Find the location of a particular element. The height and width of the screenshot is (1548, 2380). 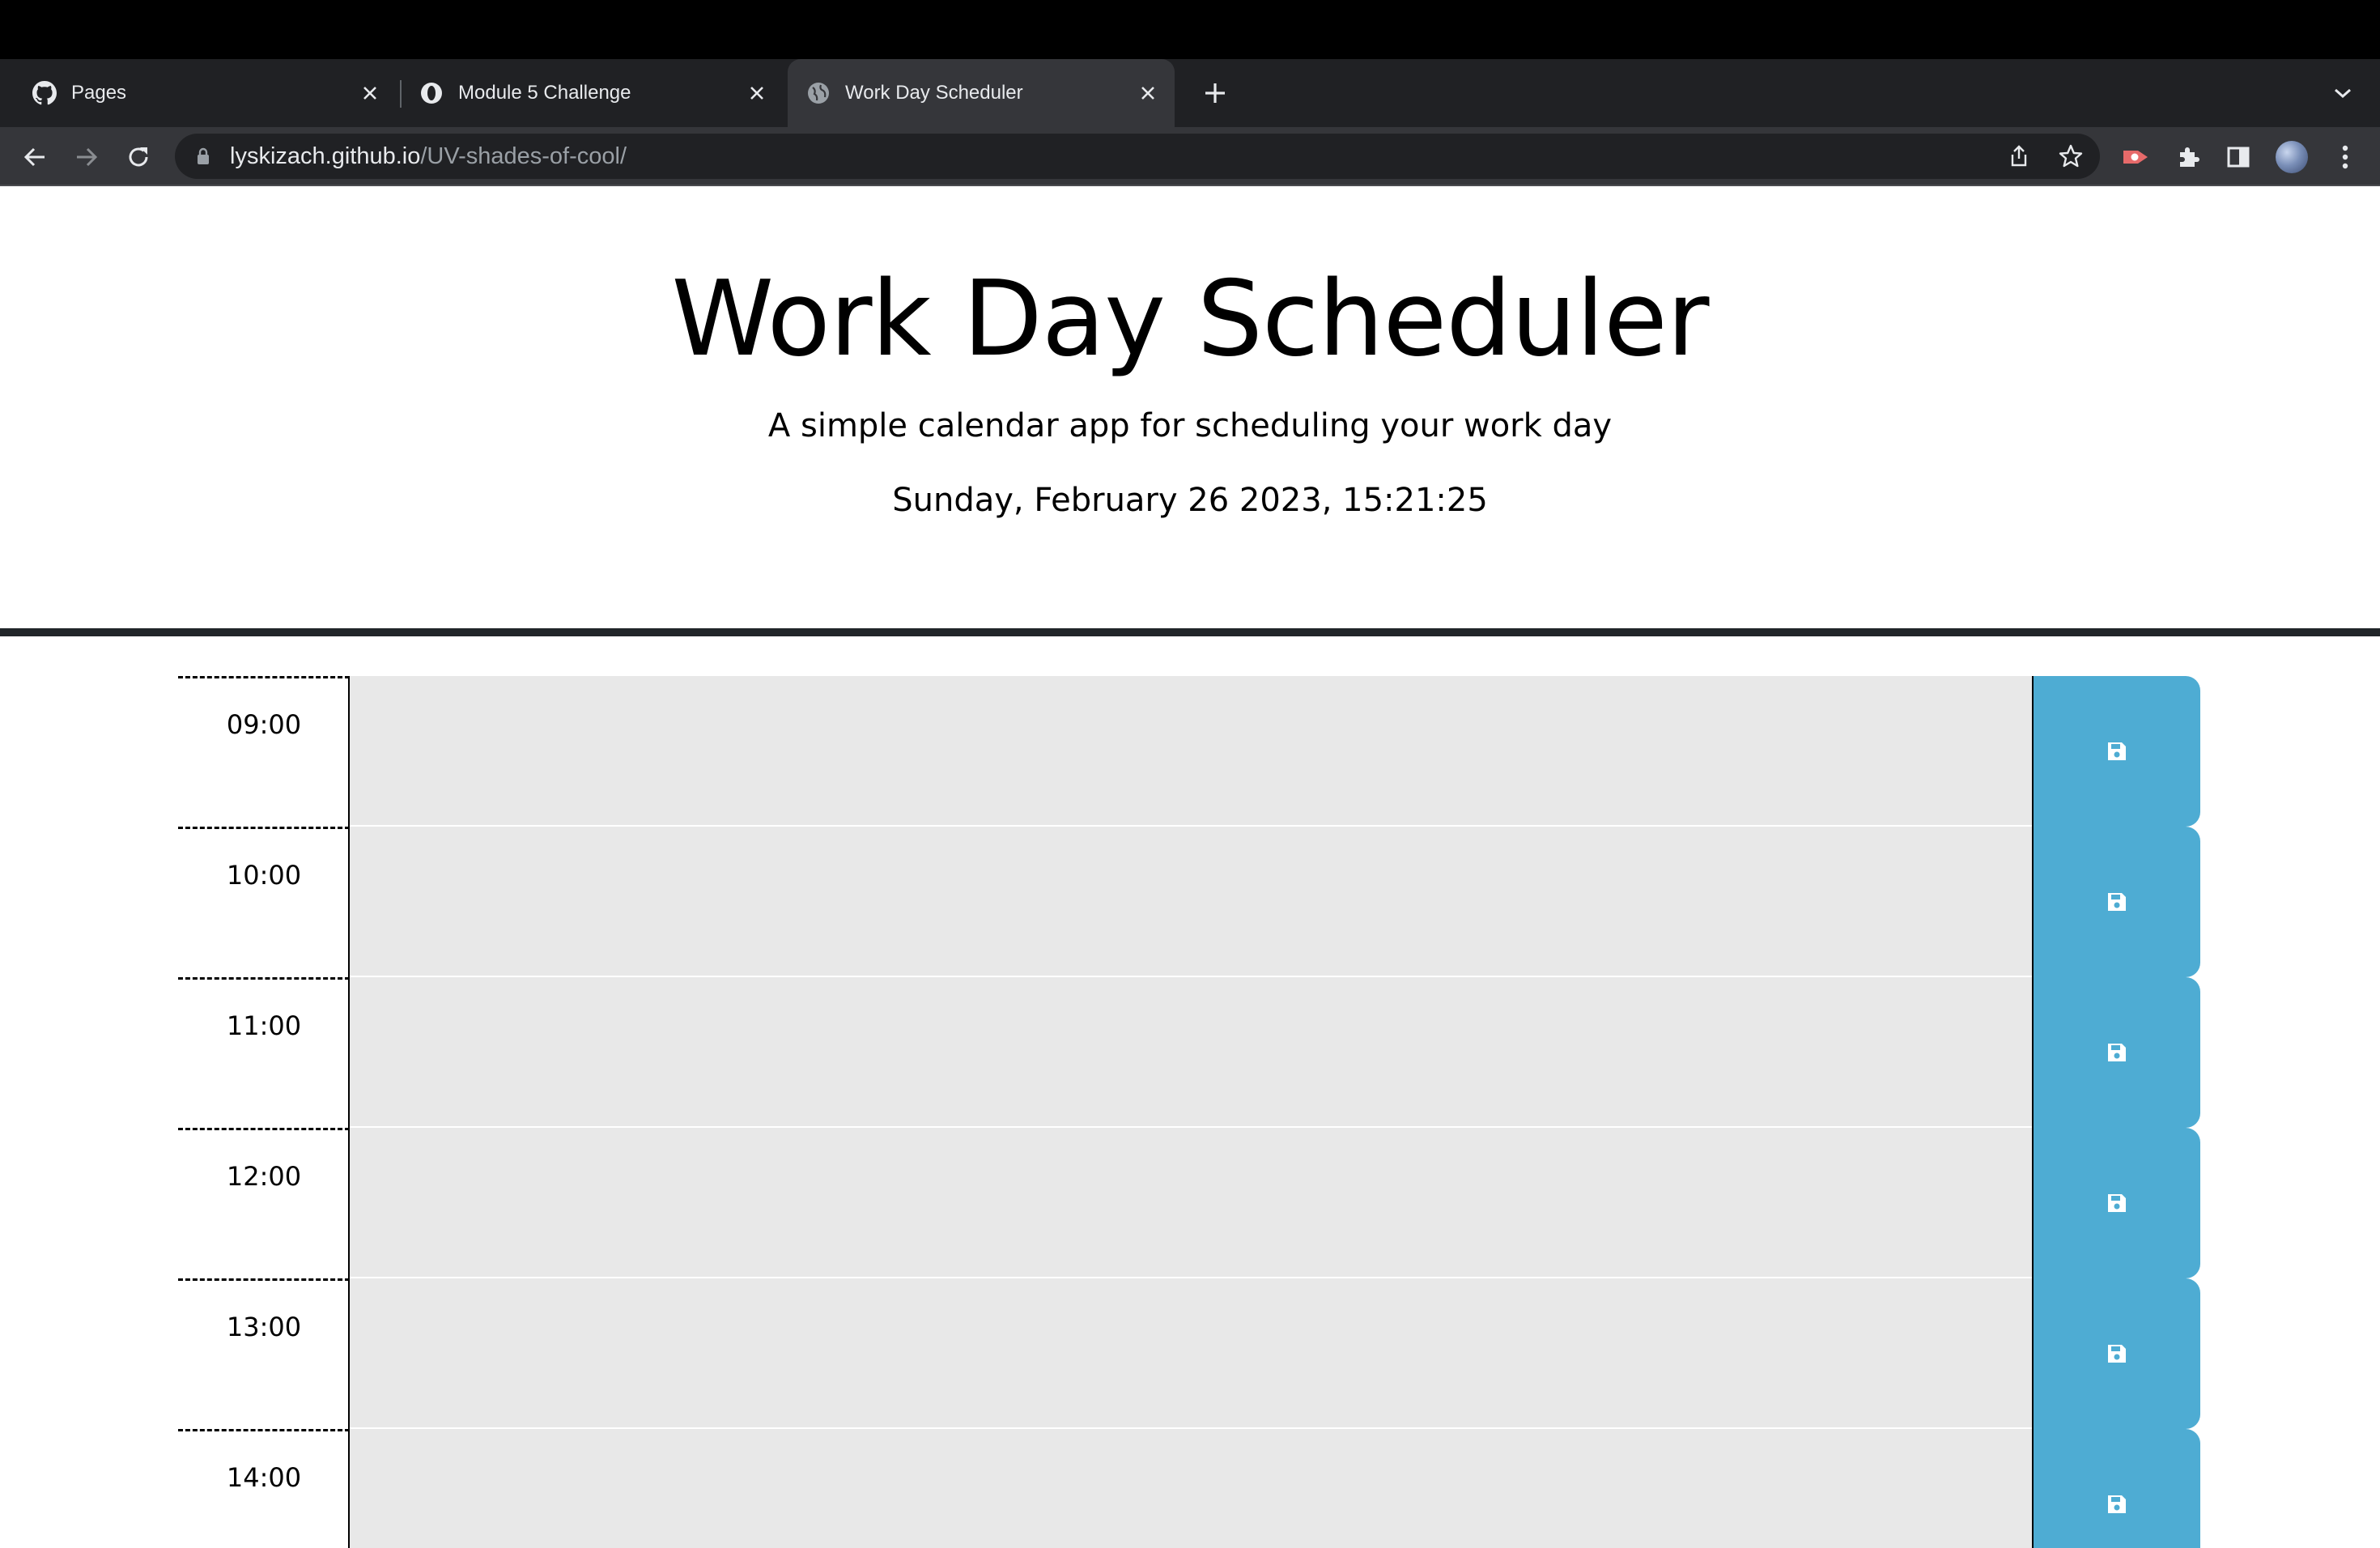

tab-module-5-challenge: Module 5 Challenge is located at coordinates (591, 93).